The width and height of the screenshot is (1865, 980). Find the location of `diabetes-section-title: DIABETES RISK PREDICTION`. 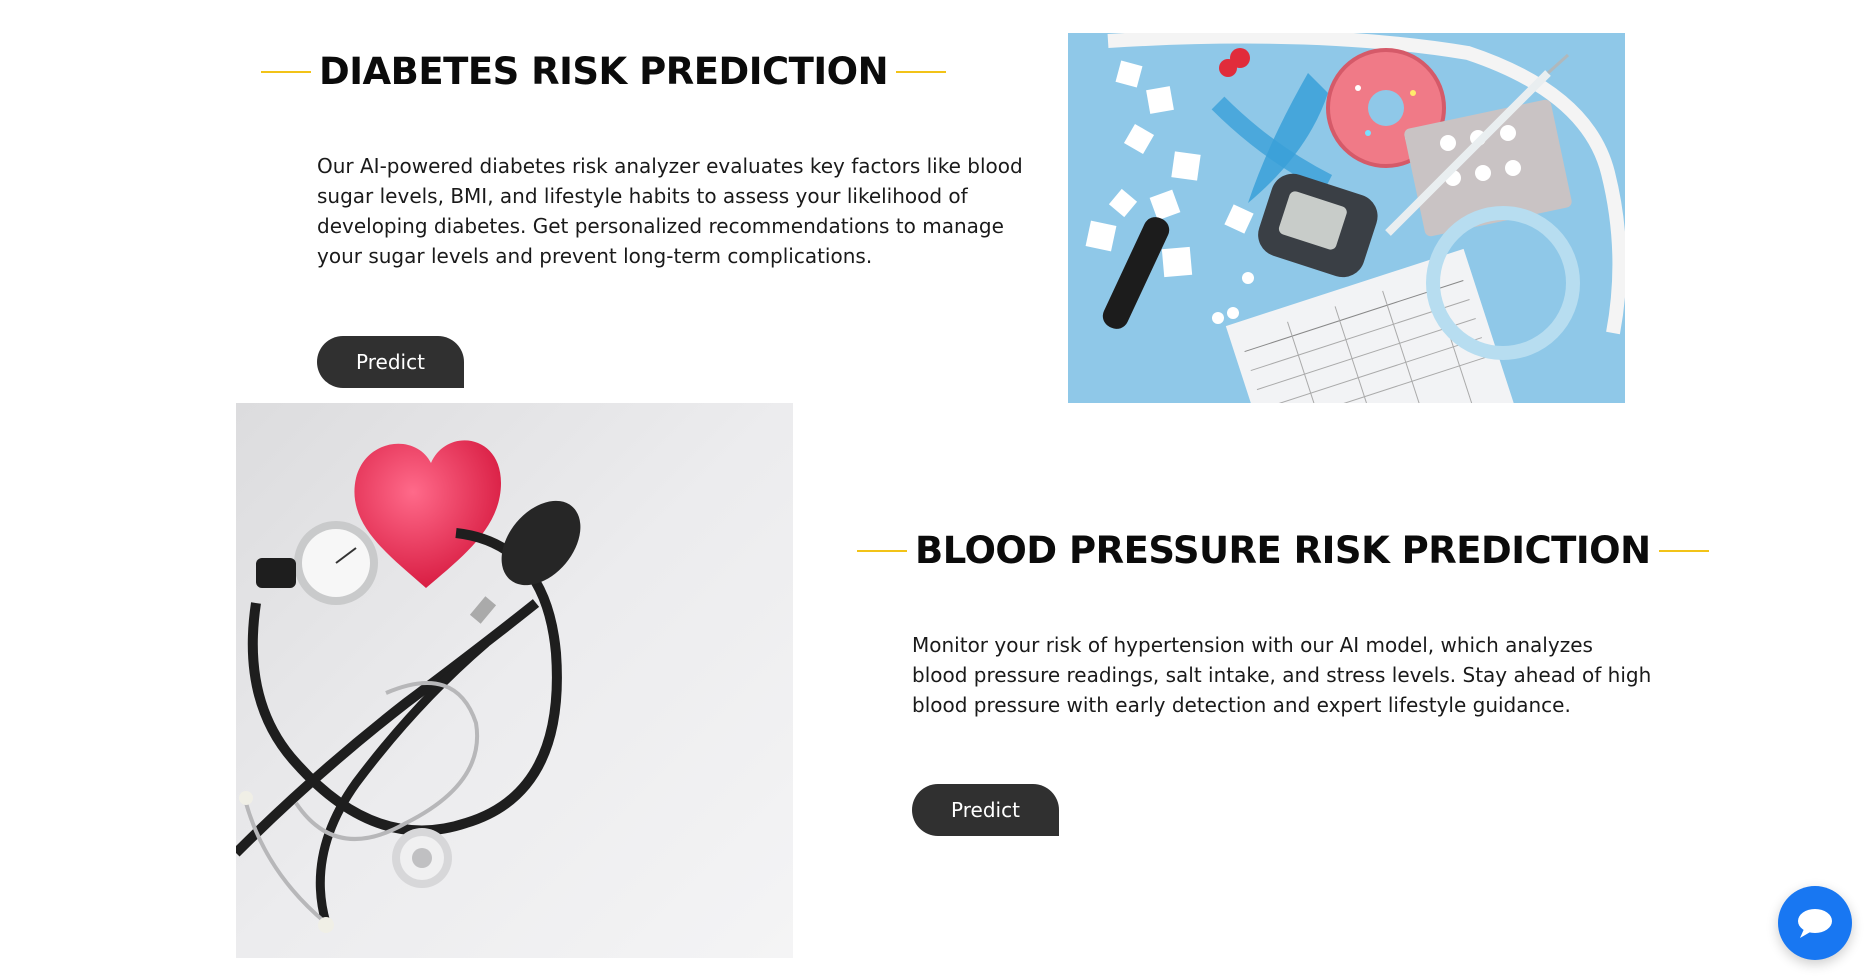

diabetes-section-title: DIABETES RISK PREDICTION is located at coordinates (604, 71).